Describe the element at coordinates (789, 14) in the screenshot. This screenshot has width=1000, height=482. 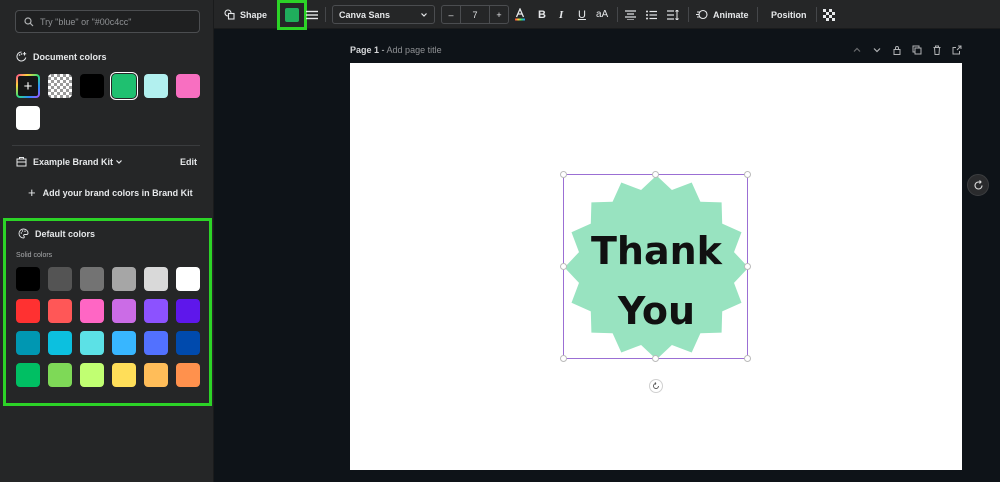
I see `position-button: Position` at that location.